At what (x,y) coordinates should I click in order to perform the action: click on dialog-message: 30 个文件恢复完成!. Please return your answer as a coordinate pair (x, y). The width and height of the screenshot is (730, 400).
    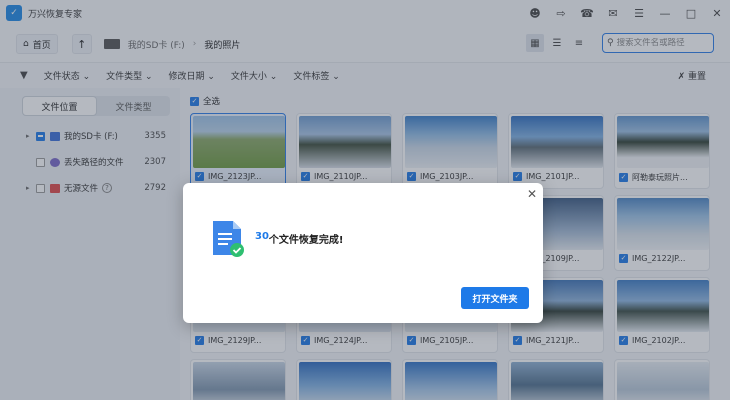
    Looking at the image, I should click on (299, 238).